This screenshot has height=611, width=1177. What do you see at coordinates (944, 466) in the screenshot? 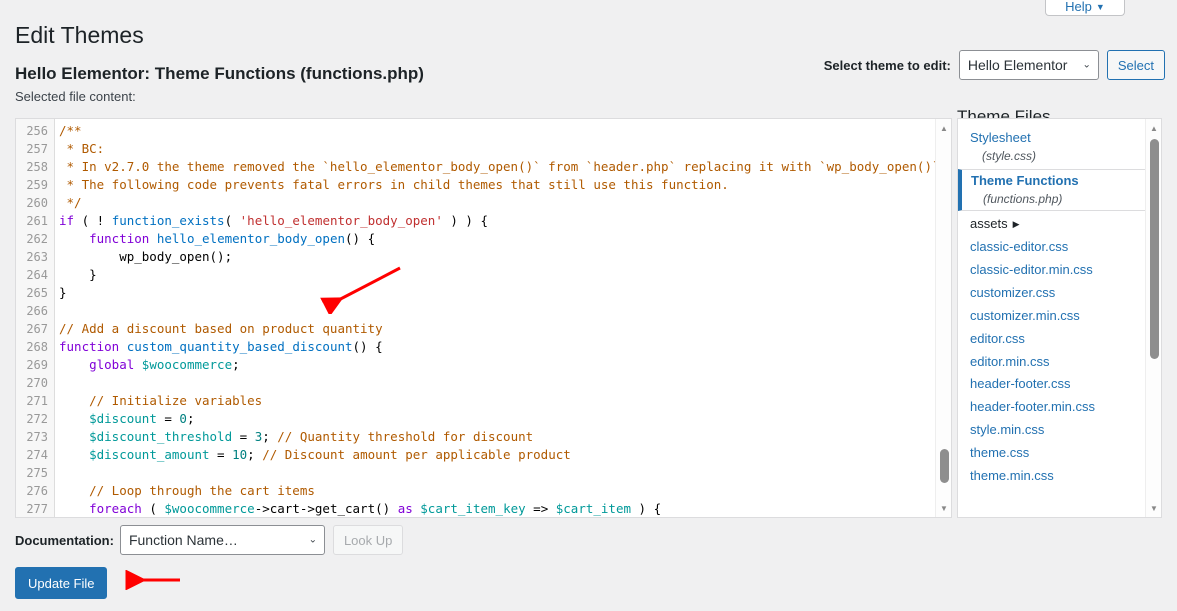
I see `editor-scrollbar-thumb` at bounding box center [944, 466].